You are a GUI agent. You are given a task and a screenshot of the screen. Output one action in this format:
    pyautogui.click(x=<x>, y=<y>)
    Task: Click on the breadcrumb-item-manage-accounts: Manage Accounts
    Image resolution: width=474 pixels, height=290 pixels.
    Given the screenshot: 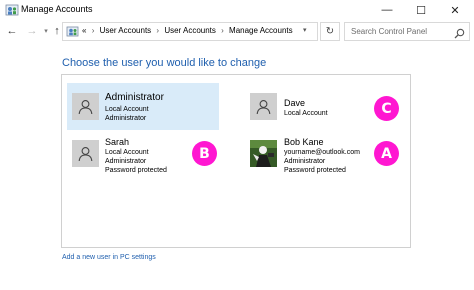 What is the action you would take?
    pyautogui.click(x=261, y=30)
    